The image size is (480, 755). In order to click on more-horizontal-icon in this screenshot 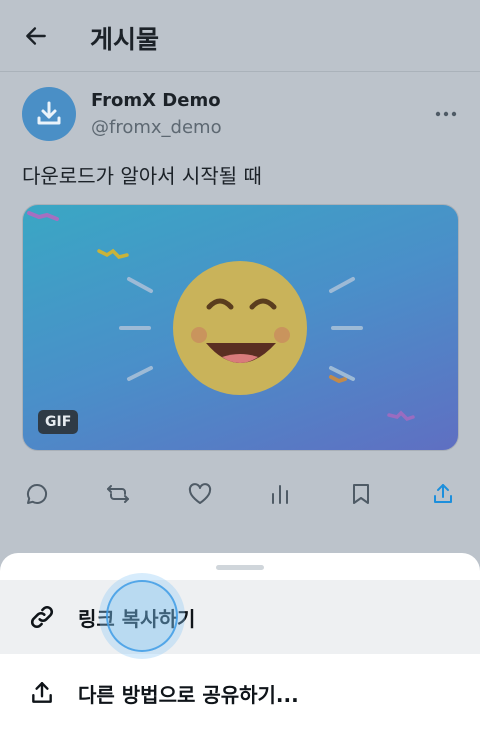, I will do `click(446, 114)`.